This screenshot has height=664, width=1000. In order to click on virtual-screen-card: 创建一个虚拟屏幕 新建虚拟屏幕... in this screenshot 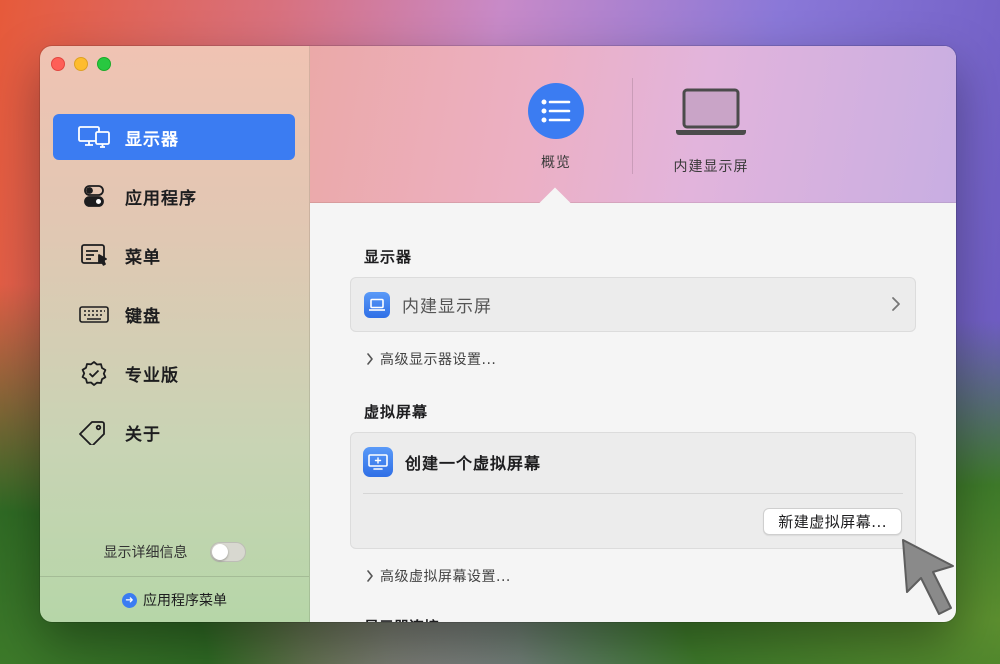, I will do `click(633, 490)`.